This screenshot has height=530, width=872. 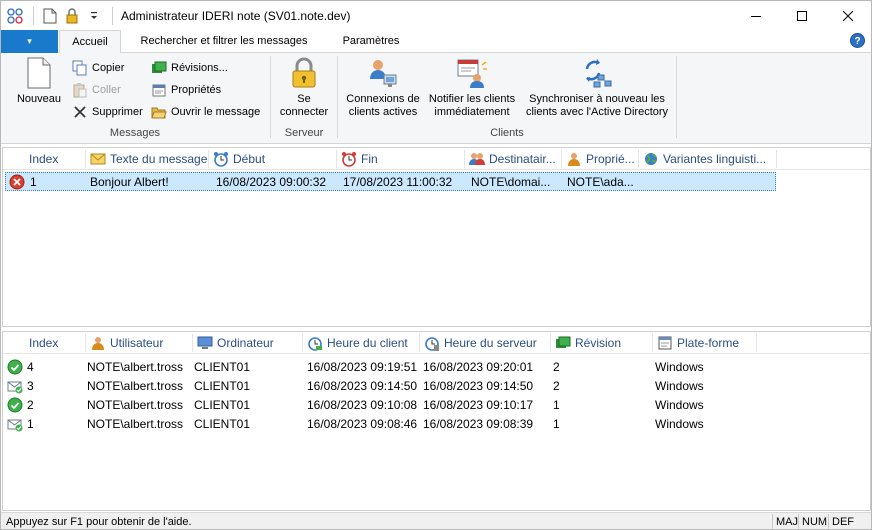 What do you see at coordinates (107, 112) in the screenshot?
I see `delete-button: Supprimer` at bounding box center [107, 112].